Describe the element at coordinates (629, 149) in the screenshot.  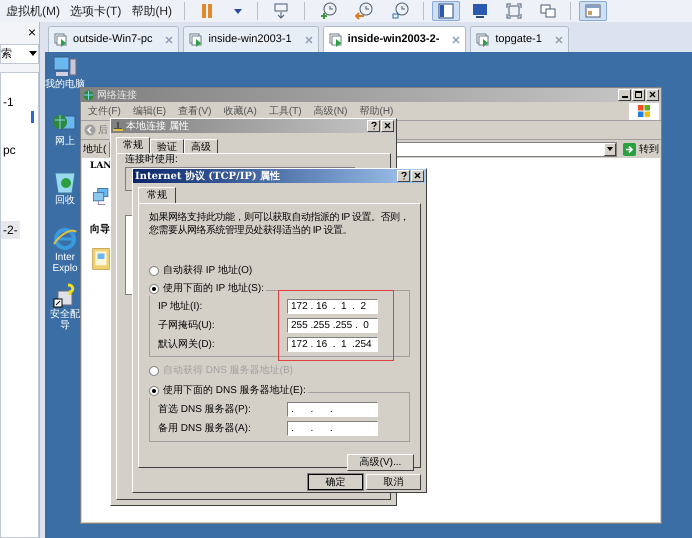
I see `arrow-right-icon` at that location.